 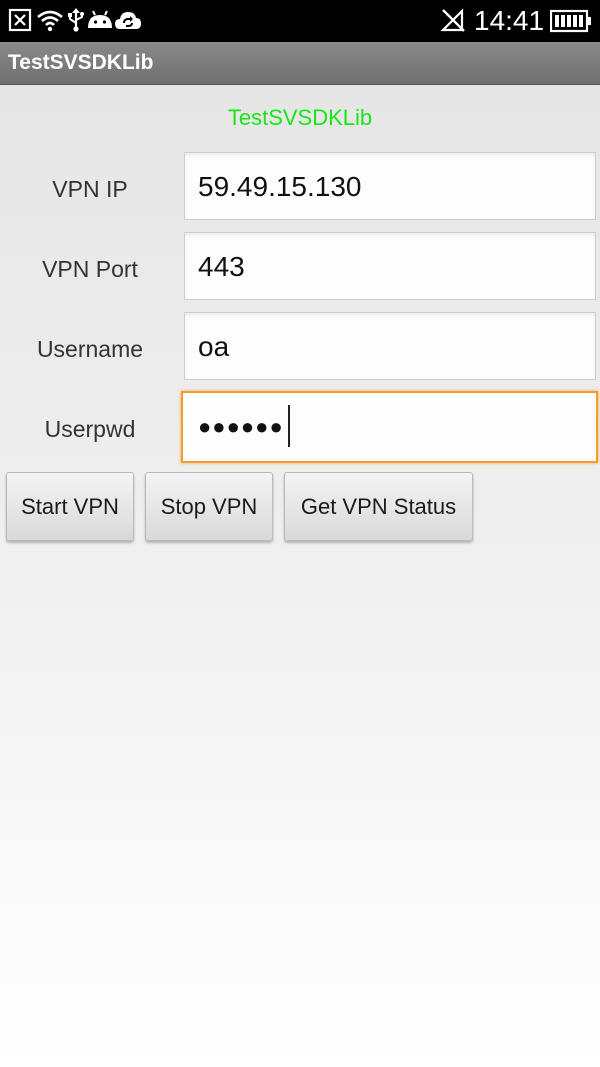 I want to click on userpwd-input: ●●●●●●, so click(x=389, y=427).